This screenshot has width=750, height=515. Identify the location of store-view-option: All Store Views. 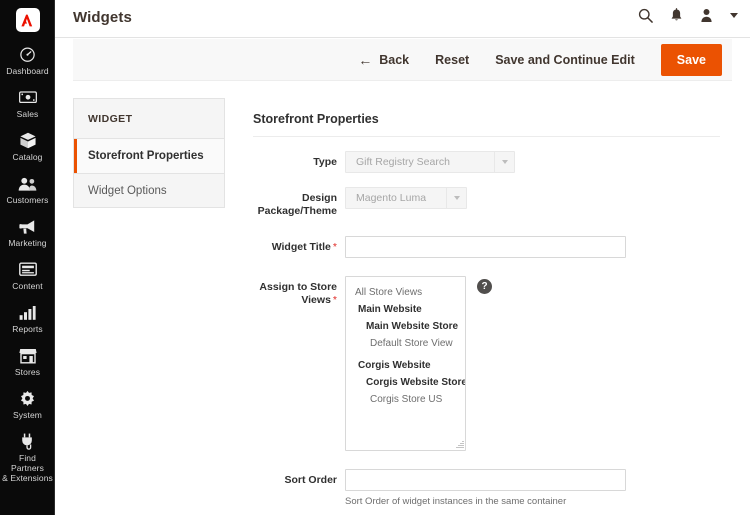
(405, 292).